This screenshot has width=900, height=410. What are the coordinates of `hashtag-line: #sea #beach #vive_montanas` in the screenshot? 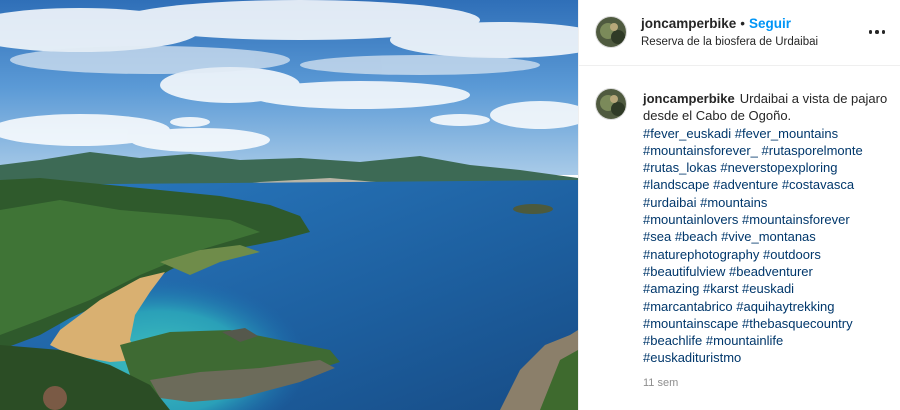 It's located at (768, 236).